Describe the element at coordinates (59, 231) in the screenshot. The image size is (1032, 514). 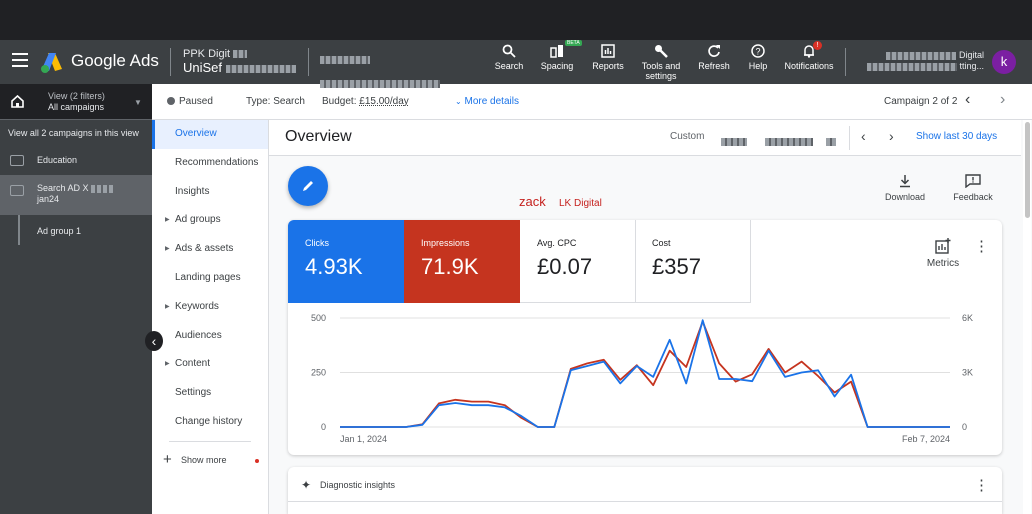
I see `ad-group-label: Ad group 1` at that location.